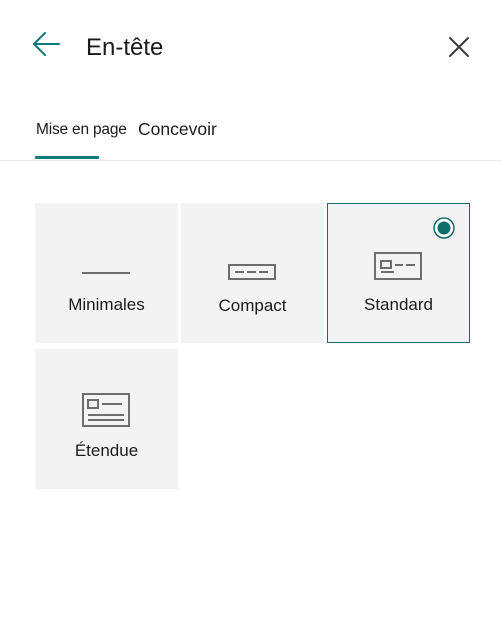 The width and height of the screenshot is (502, 621). I want to click on option-compact: Compact, so click(252, 273).